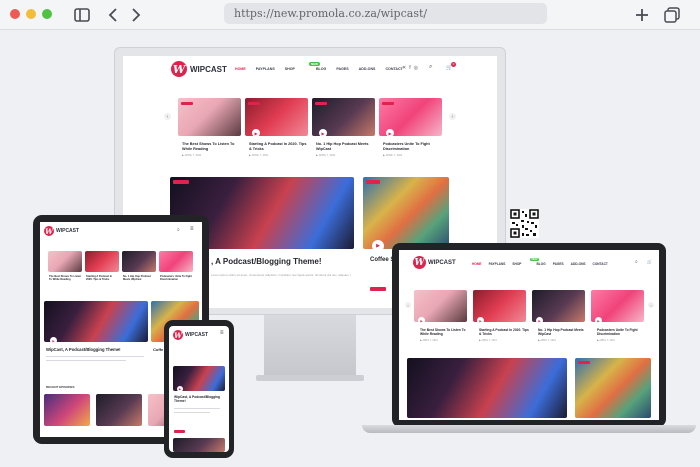 The width and height of the screenshot is (700, 467). I want to click on browser-toolbar: https://new.promola.co.za/wipcast/, so click(350, 15).